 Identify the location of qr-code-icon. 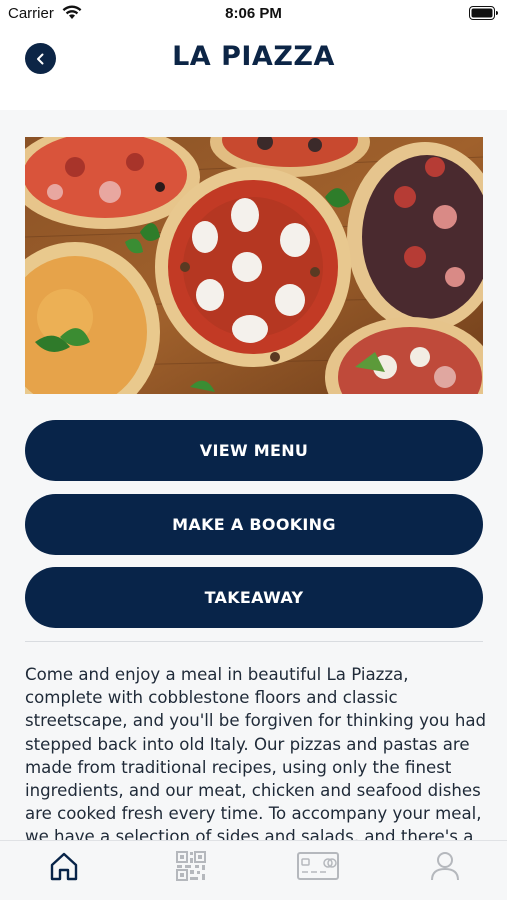
(191, 866).